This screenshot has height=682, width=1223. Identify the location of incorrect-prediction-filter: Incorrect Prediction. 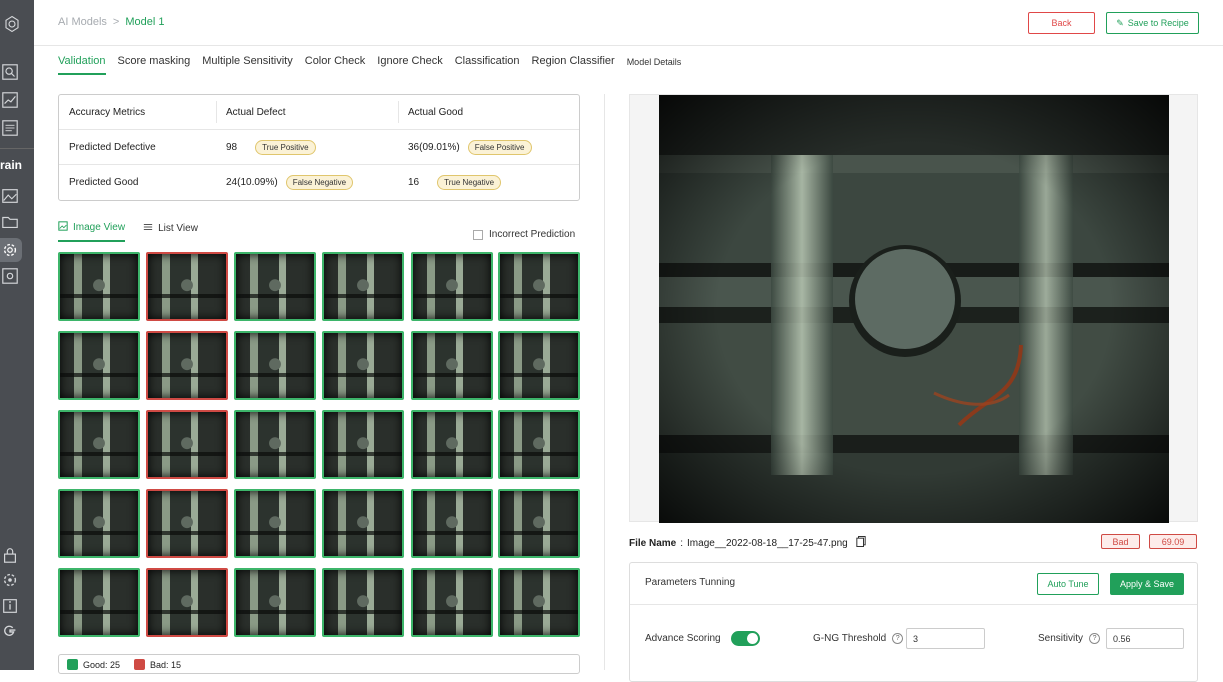
(524, 234).